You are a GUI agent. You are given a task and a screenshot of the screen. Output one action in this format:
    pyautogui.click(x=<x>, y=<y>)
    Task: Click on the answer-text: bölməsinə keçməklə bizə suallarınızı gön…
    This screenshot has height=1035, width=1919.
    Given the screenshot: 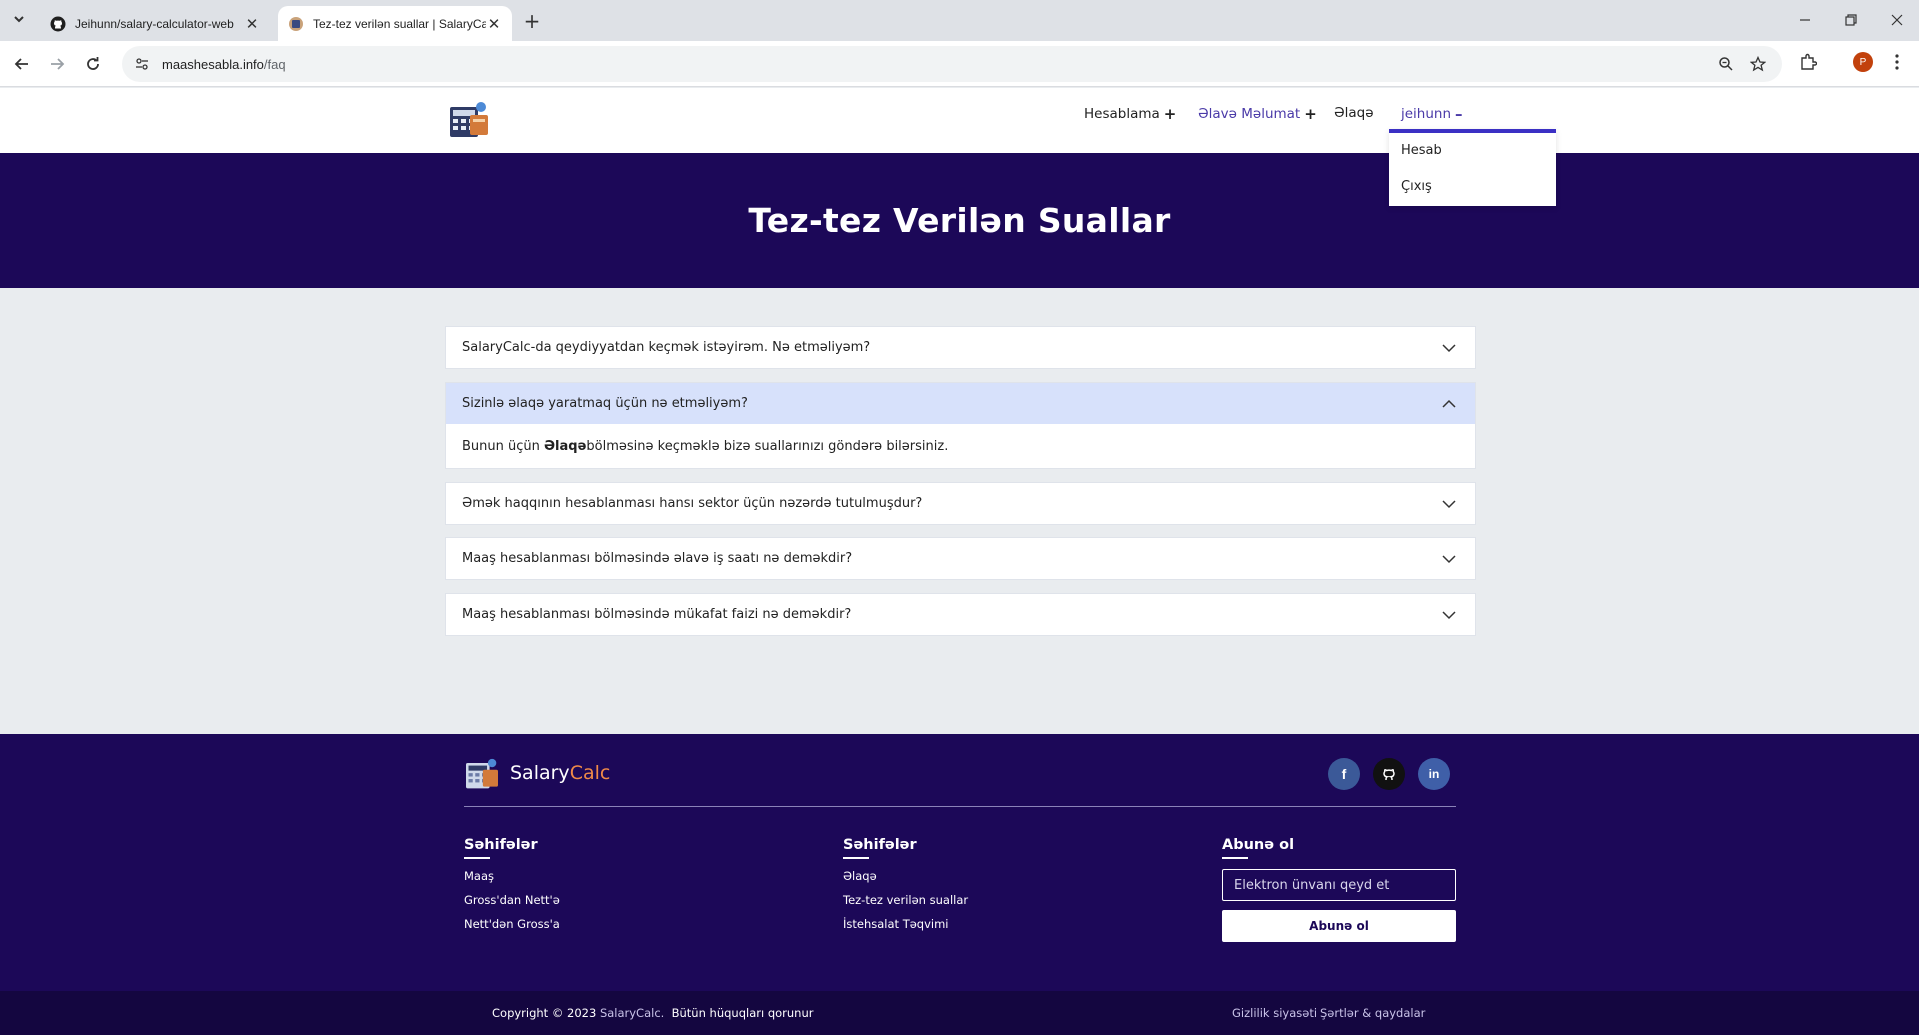 What is the action you would take?
    pyautogui.click(x=767, y=446)
    